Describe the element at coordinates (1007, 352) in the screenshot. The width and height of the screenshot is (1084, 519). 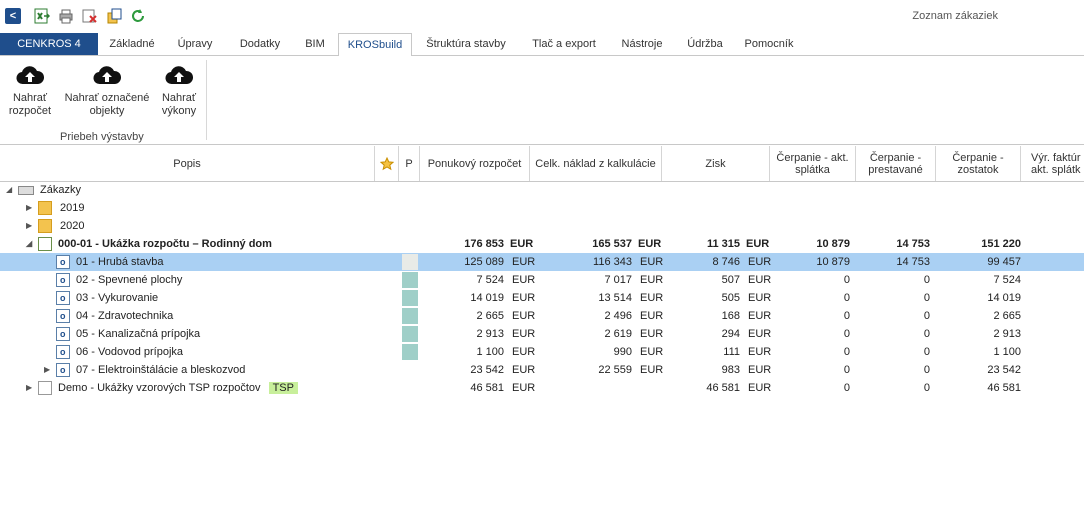
I see `cell-cerpanie-zostatok: 1 100` at that location.